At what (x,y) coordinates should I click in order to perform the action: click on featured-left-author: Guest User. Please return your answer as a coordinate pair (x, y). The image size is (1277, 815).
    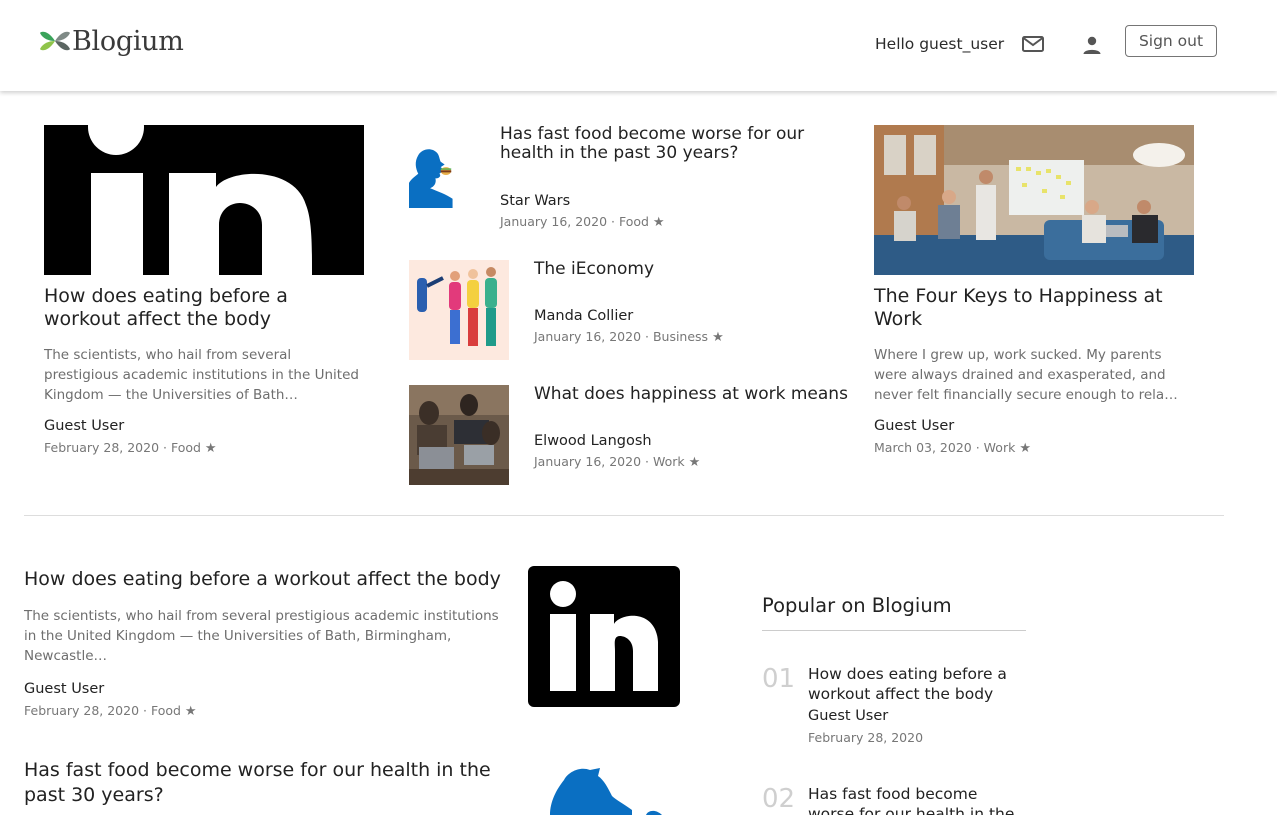
    Looking at the image, I should click on (204, 426).